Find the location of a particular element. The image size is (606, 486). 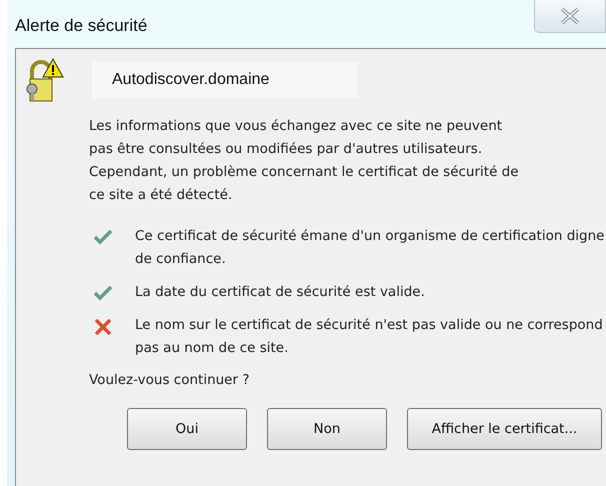

question-text: Voulez-vous continuer ? is located at coordinates (169, 380).